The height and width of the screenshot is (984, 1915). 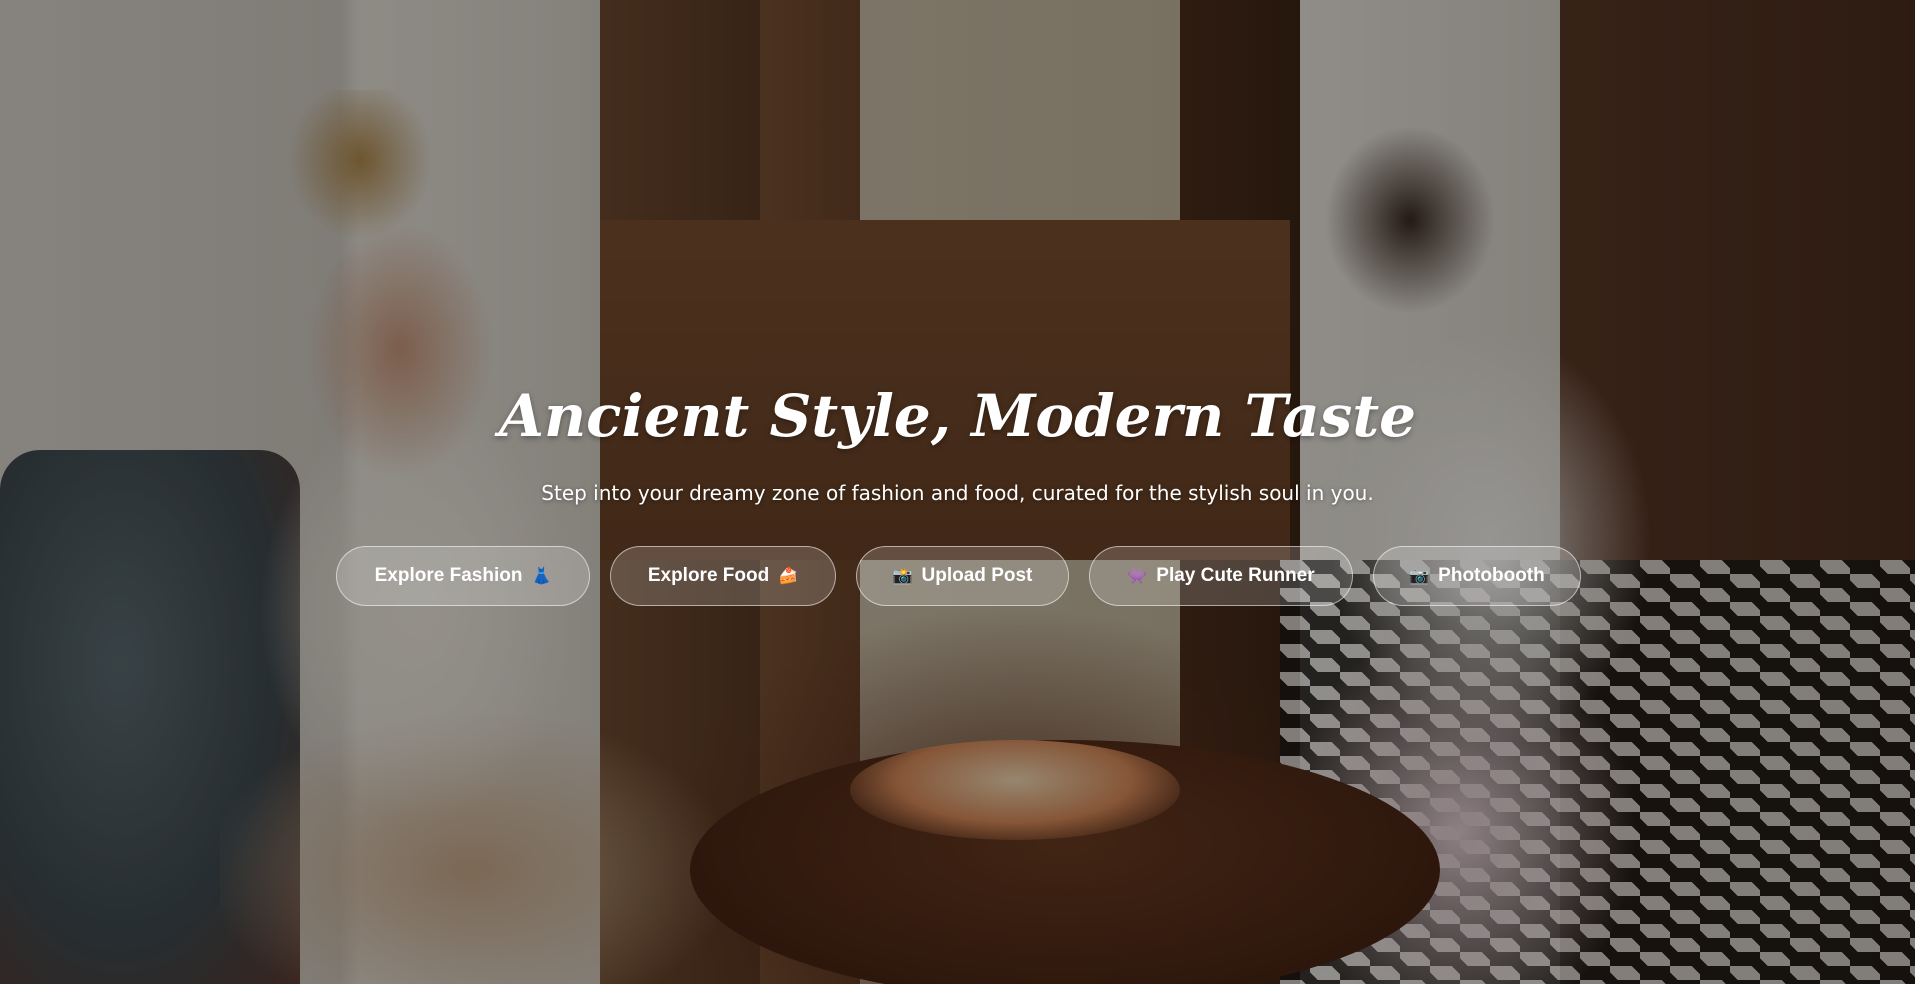 What do you see at coordinates (902, 576) in the screenshot?
I see `camera-flash-icon: 📸` at bounding box center [902, 576].